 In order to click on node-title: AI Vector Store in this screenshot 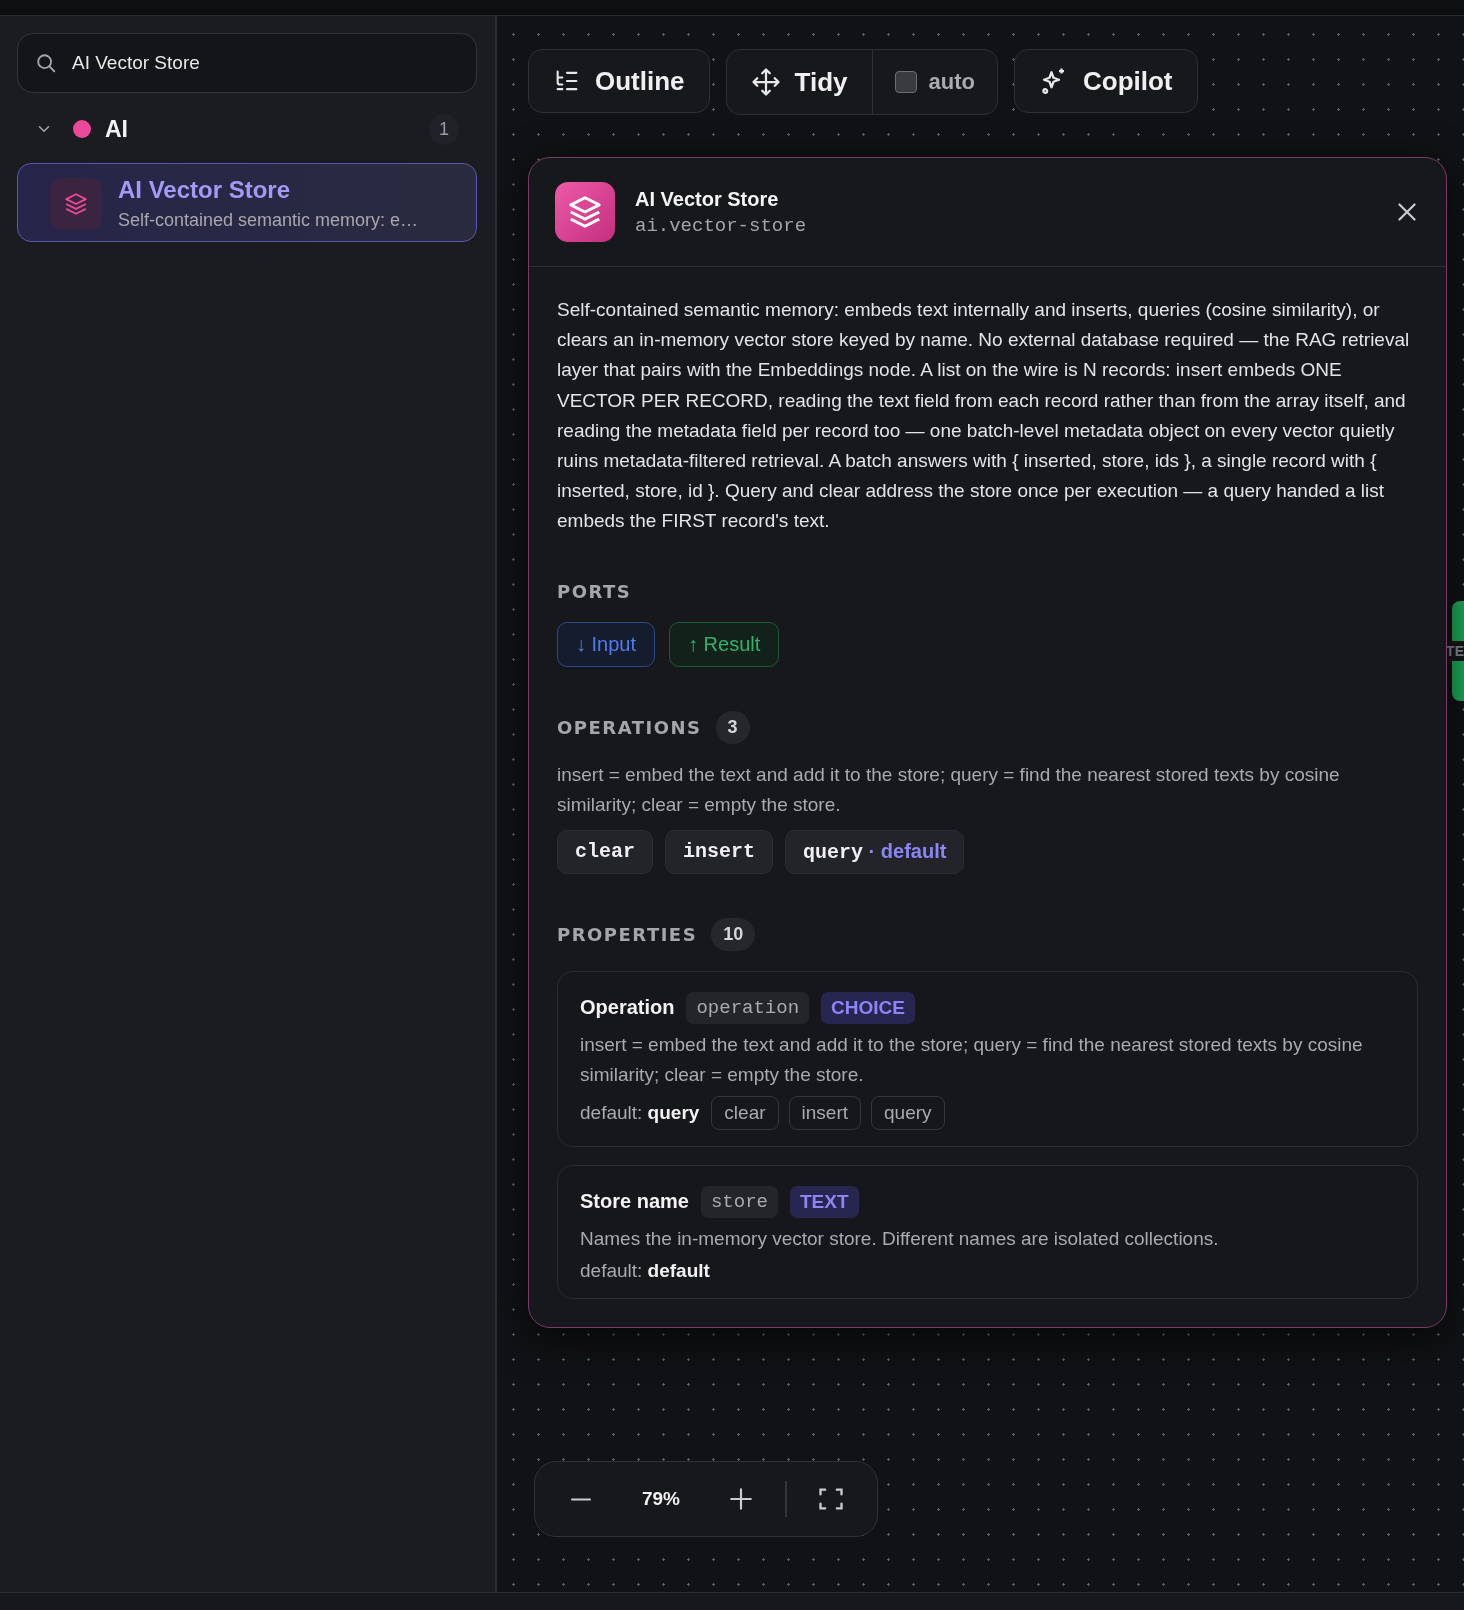, I will do `click(205, 190)`.